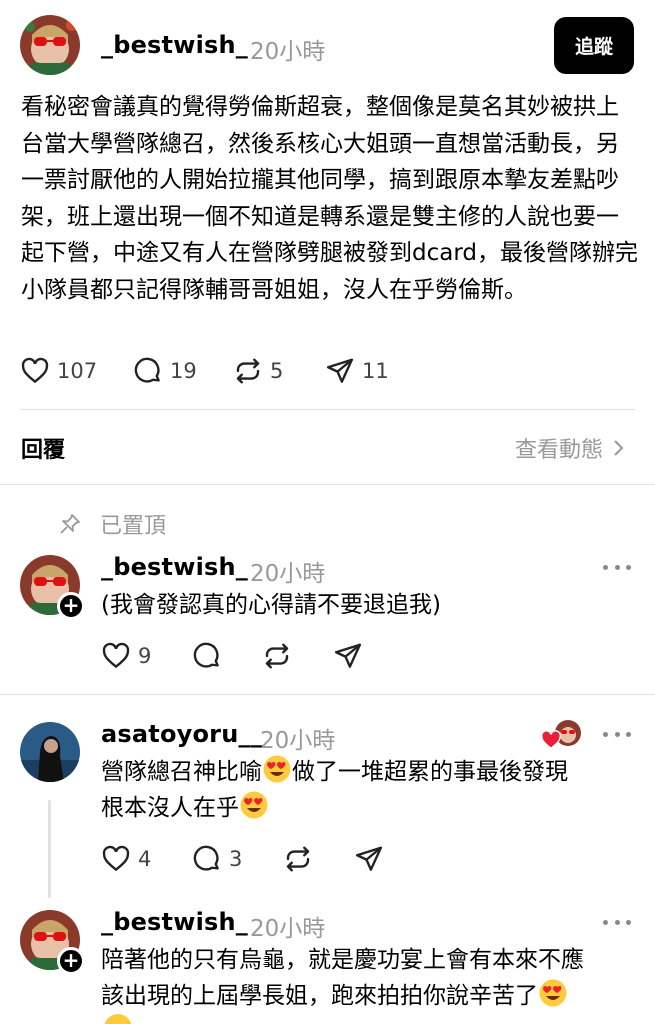  What do you see at coordinates (70, 524) in the screenshot?
I see `pin-icon` at bounding box center [70, 524].